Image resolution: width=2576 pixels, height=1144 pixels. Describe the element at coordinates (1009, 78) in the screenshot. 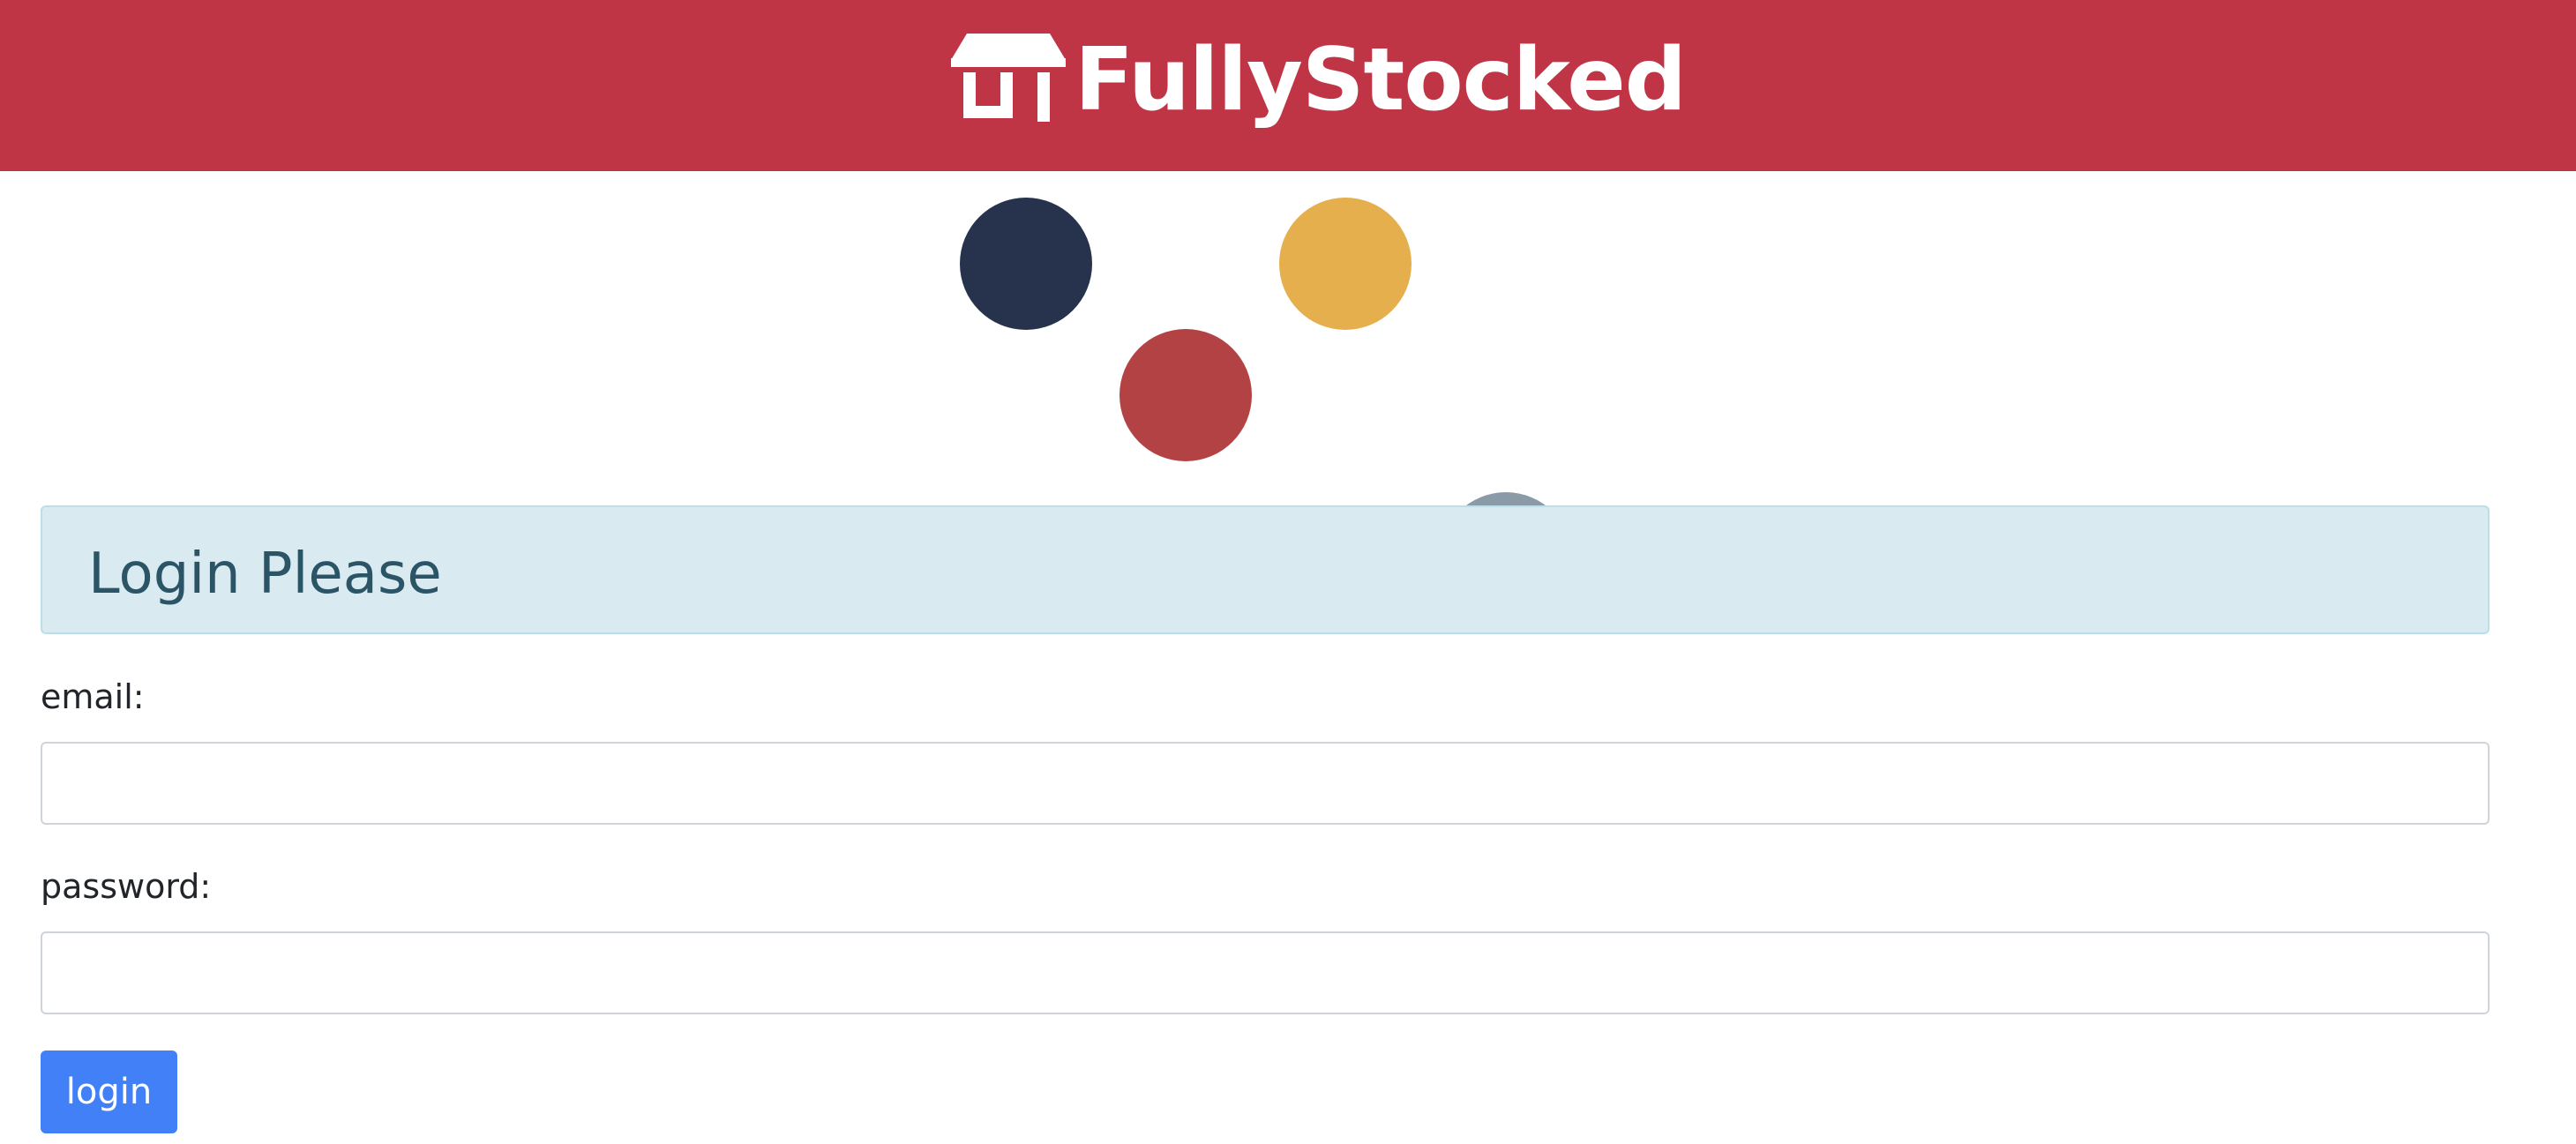

I see `storefront-icon` at that location.